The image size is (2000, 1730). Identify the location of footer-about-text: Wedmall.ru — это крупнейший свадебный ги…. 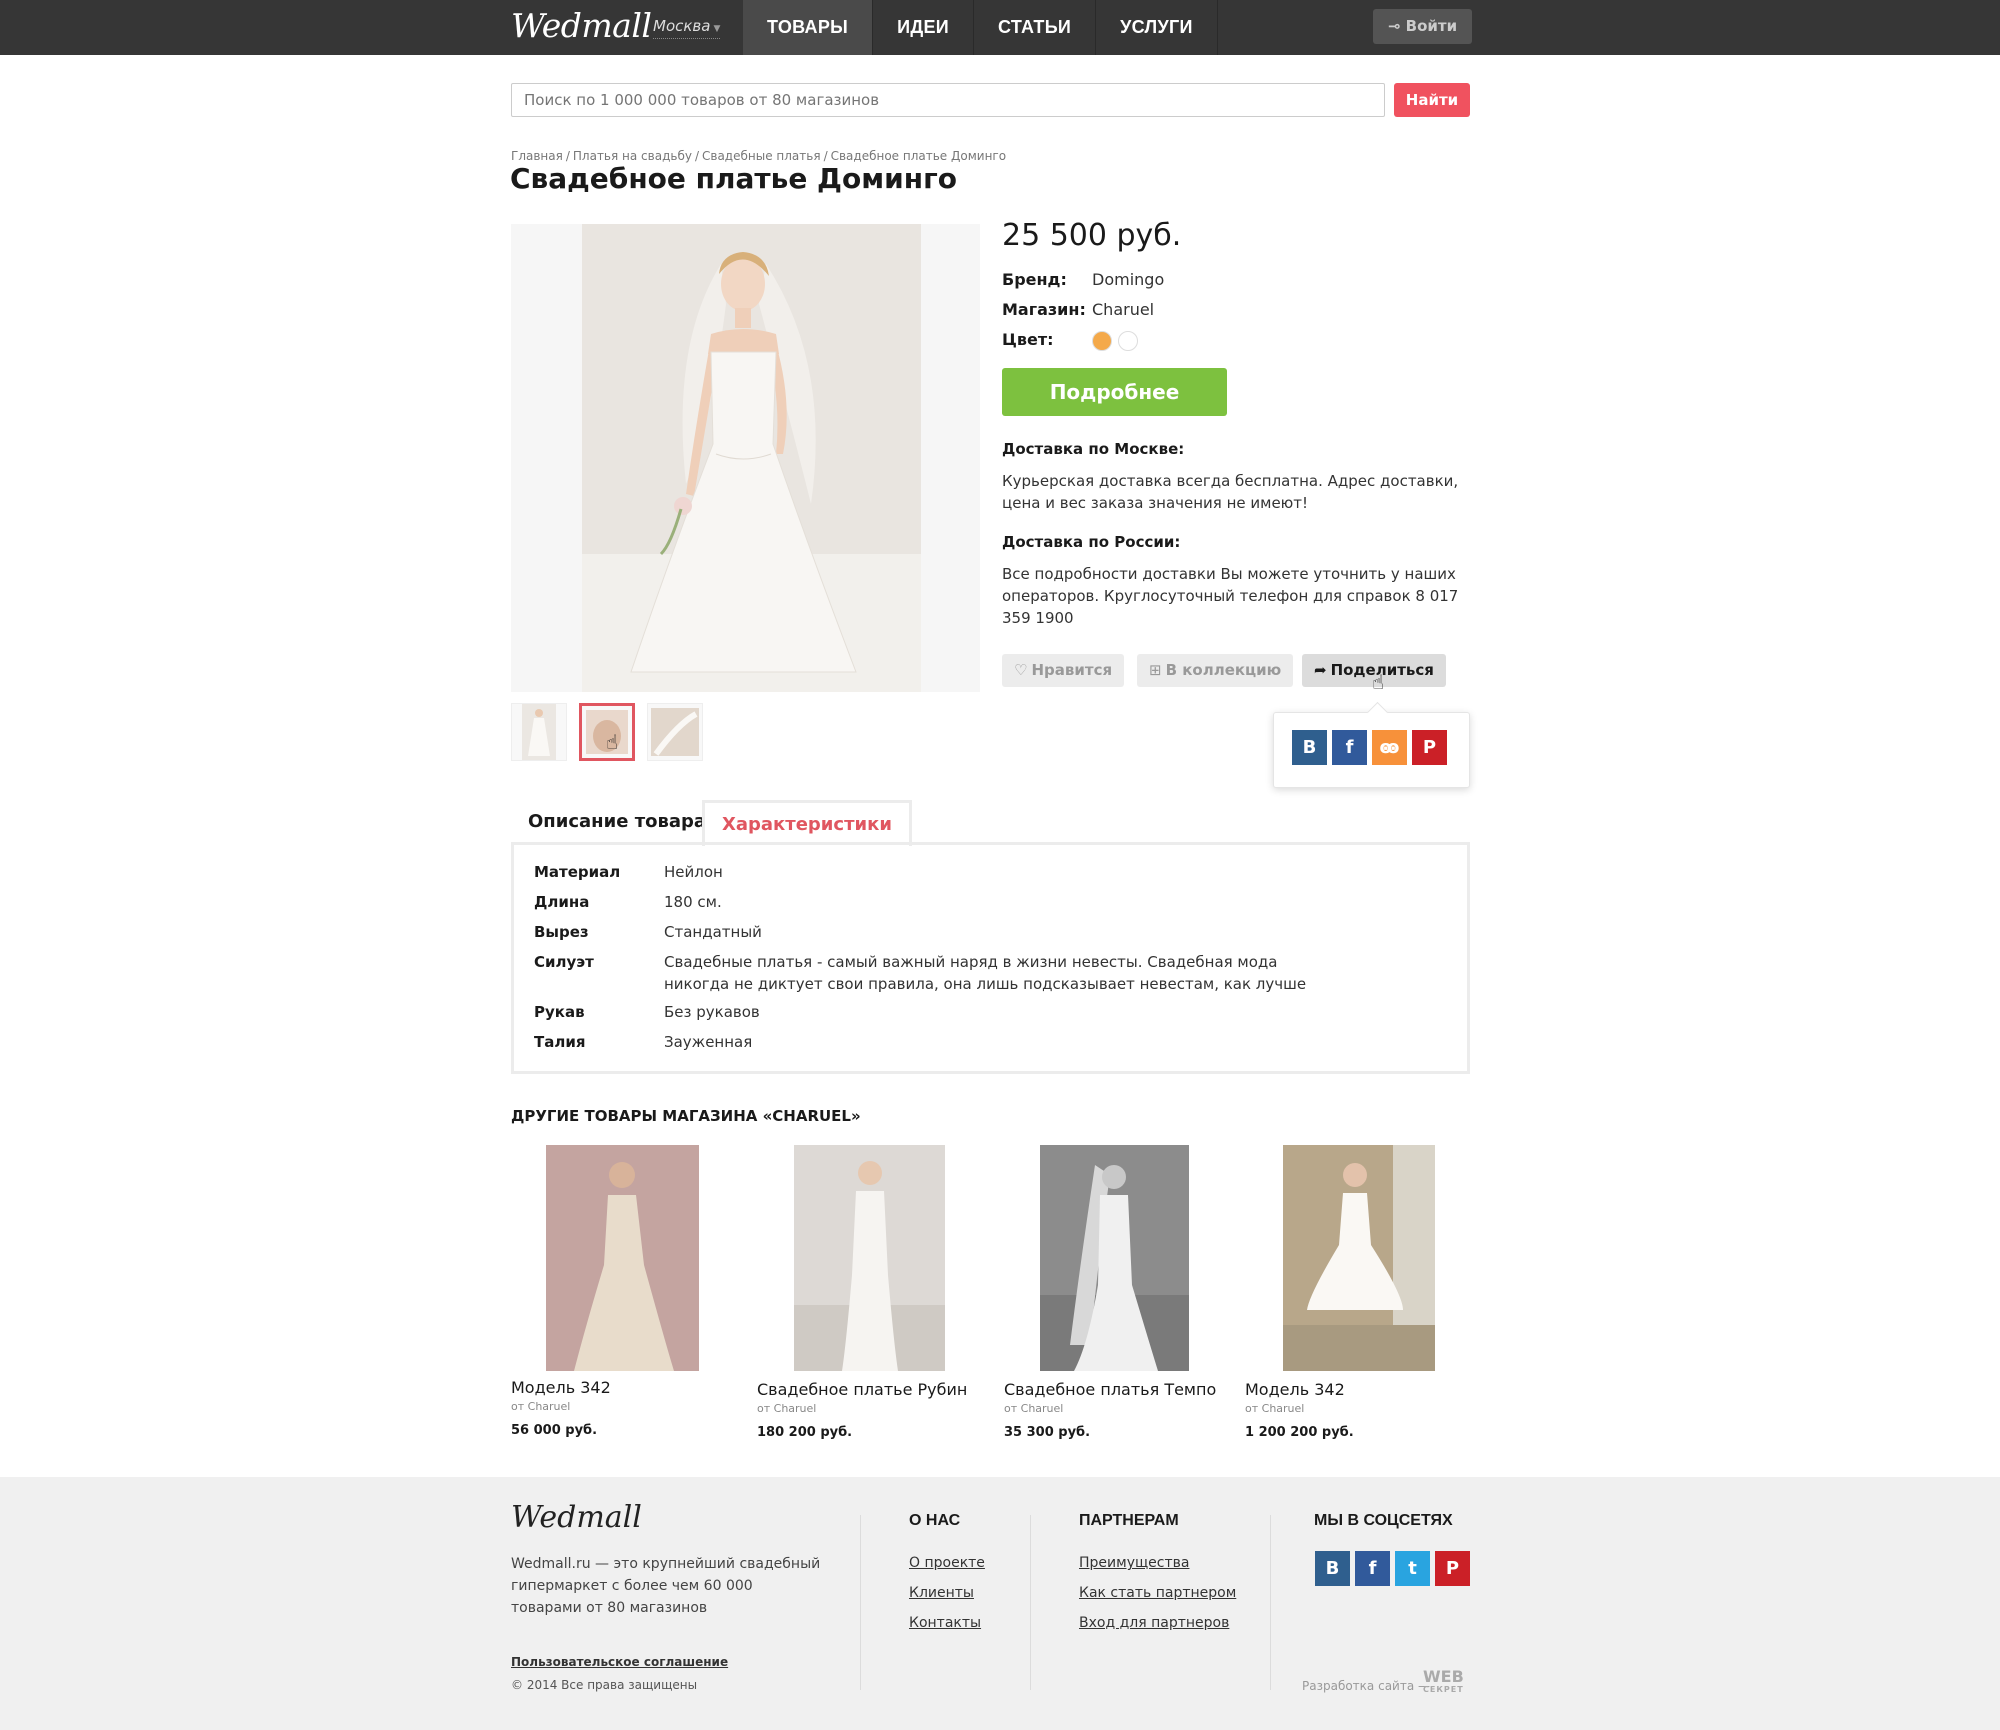
(666, 1586).